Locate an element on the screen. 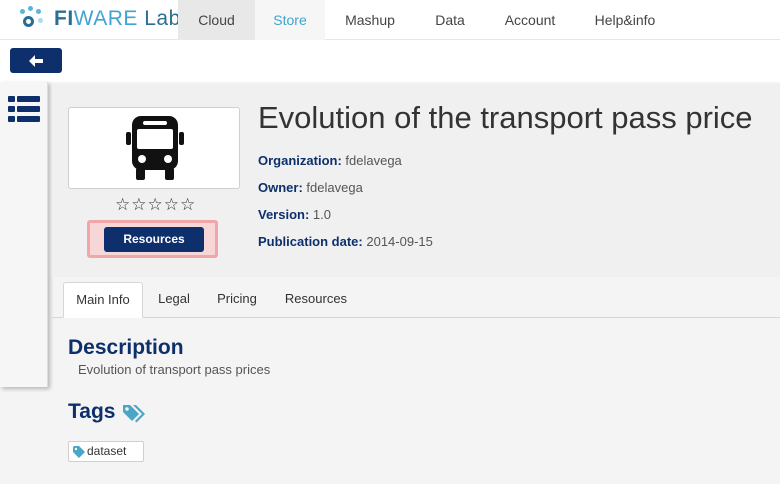 This screenshot has height=484, width=780. sidebar-panel is located at coordinates (24, 234).